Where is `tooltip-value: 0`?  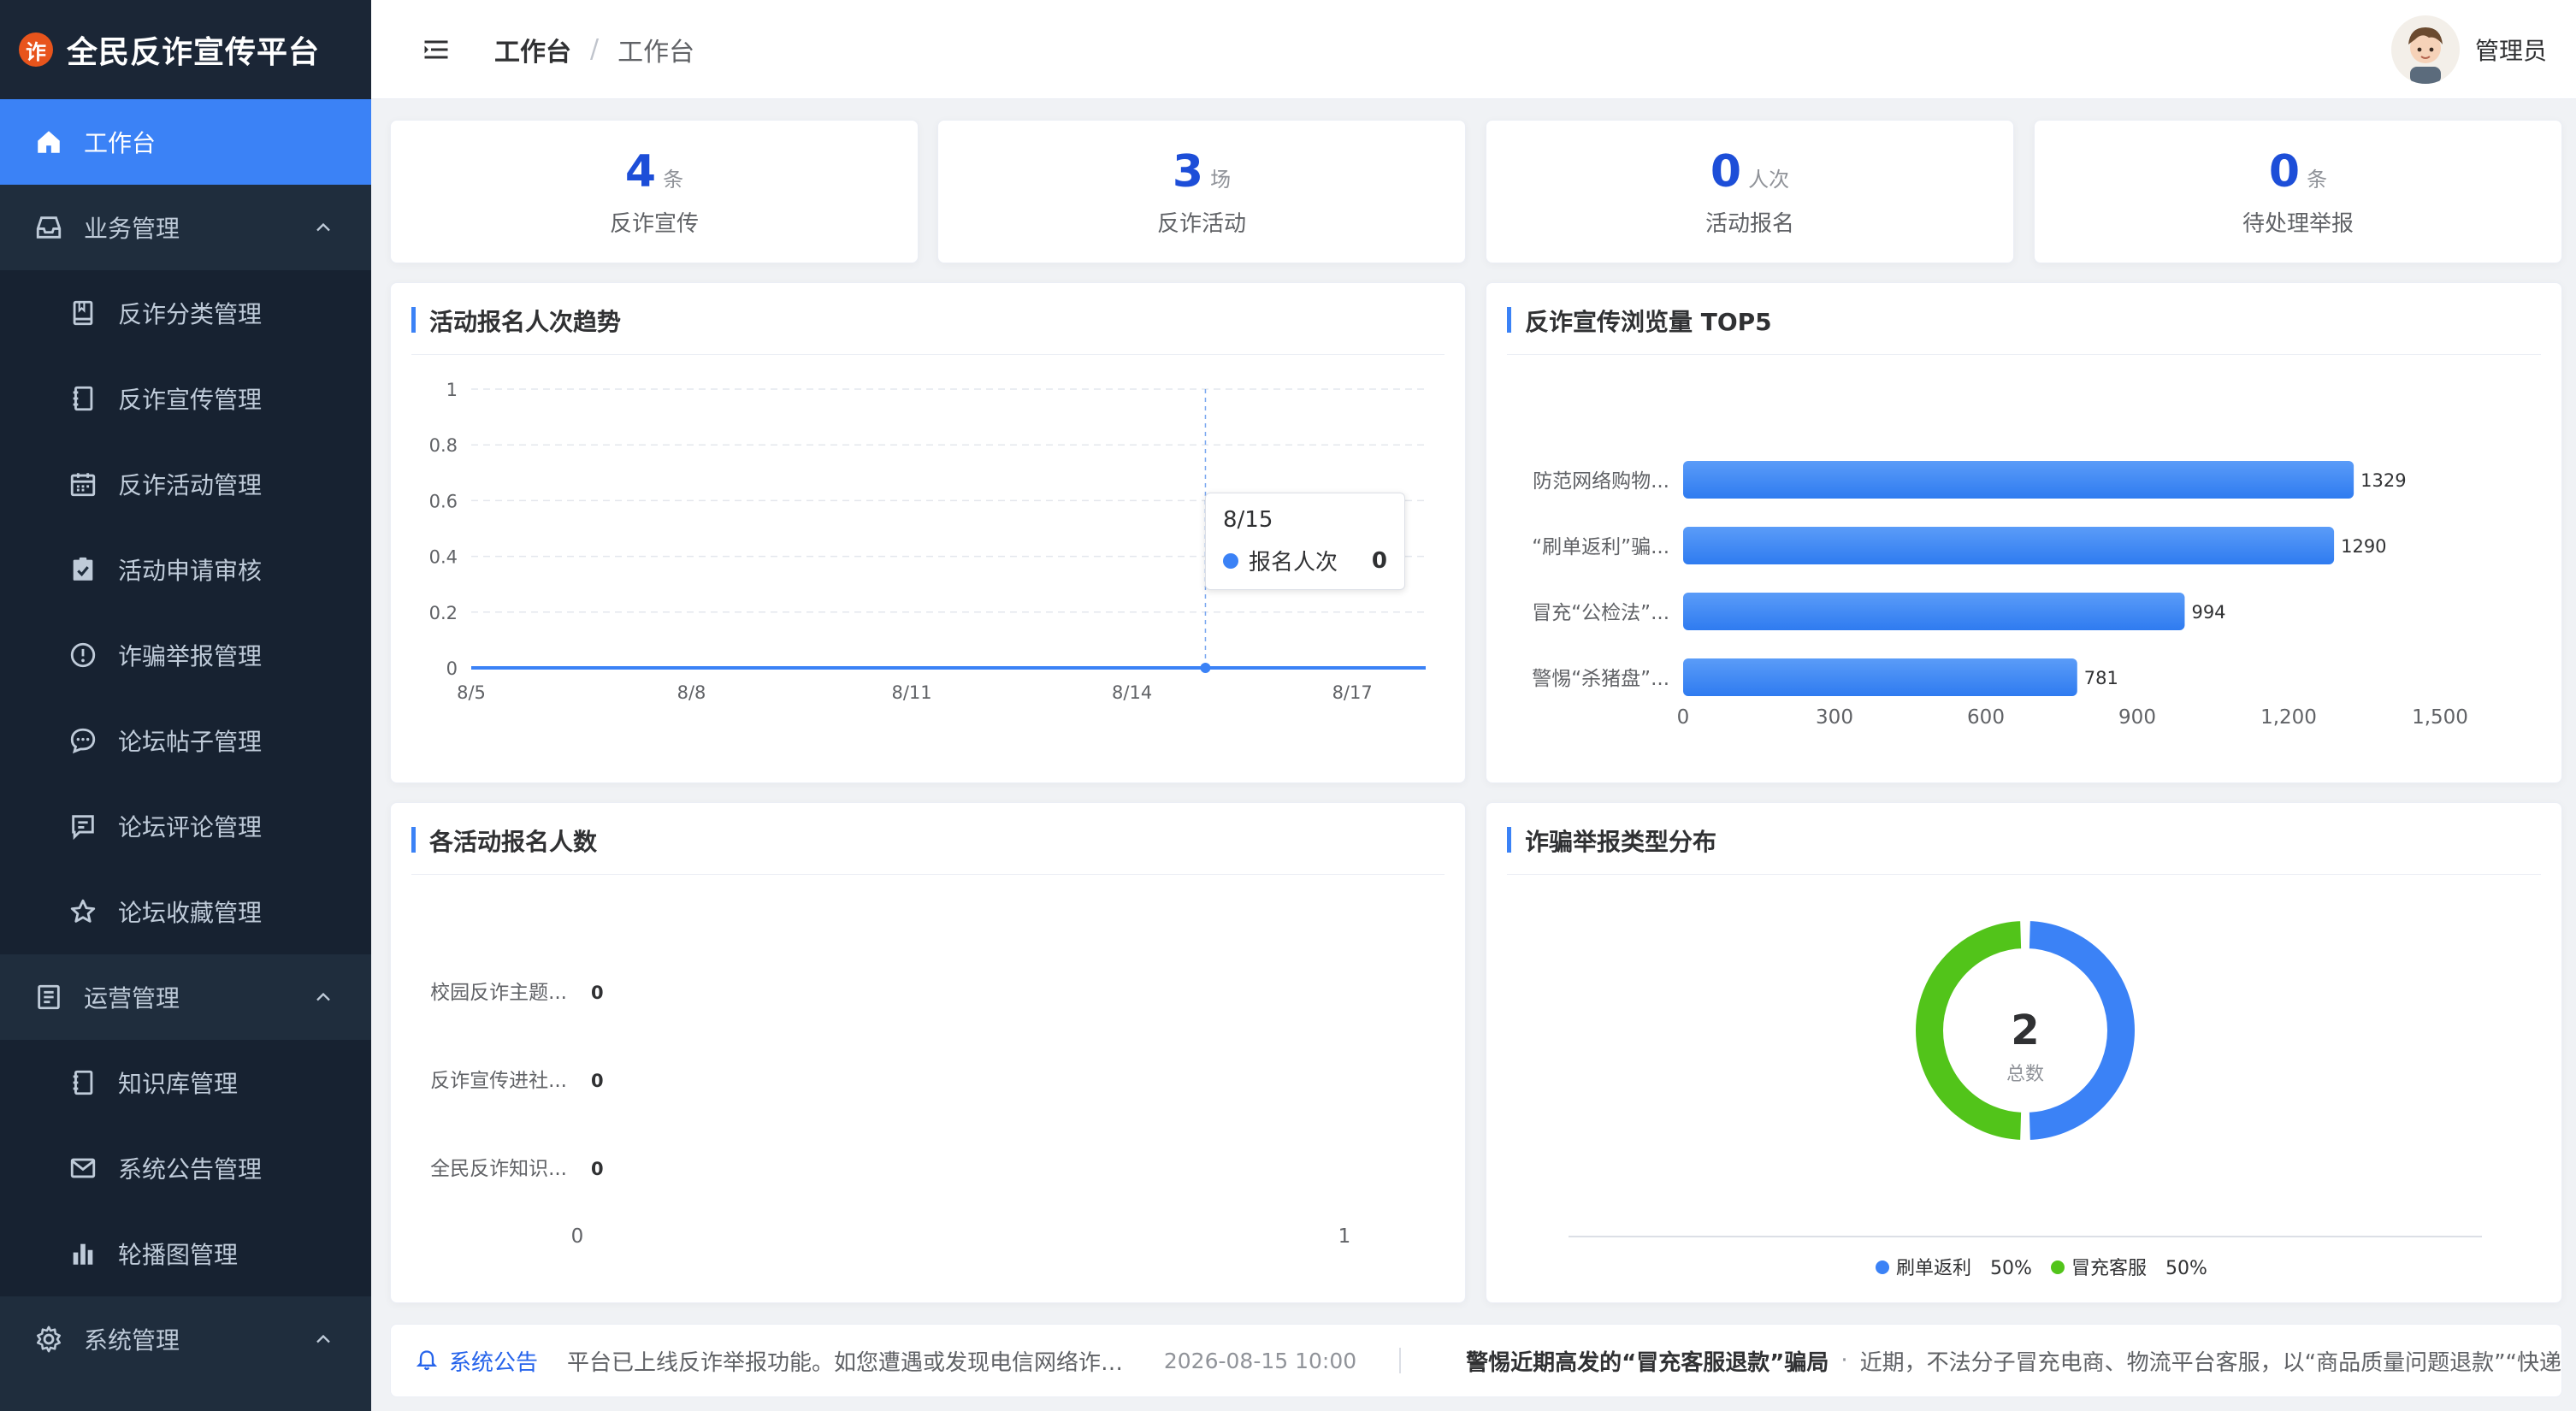 tooltip-value: 0 is located at coordinates (1379, 560).